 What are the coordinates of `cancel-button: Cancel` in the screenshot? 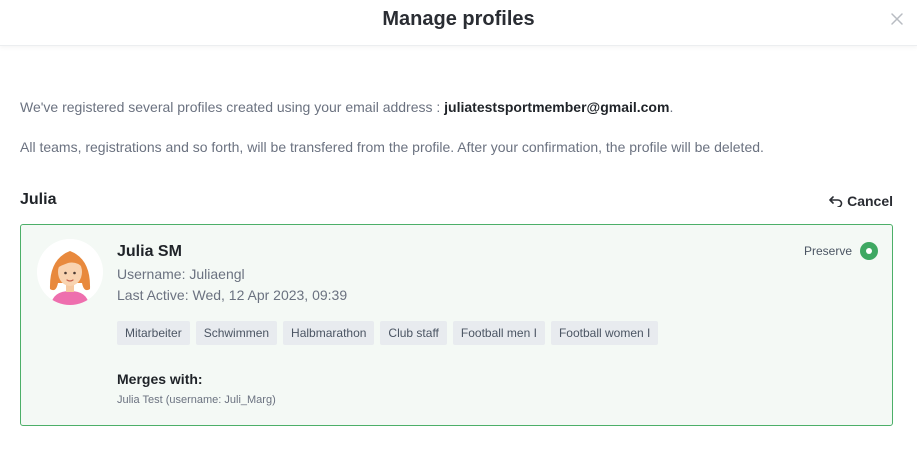 It's located at (861, 201).